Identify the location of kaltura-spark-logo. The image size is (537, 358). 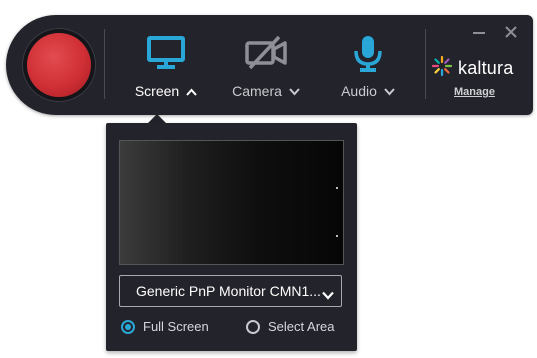
(442, 68).